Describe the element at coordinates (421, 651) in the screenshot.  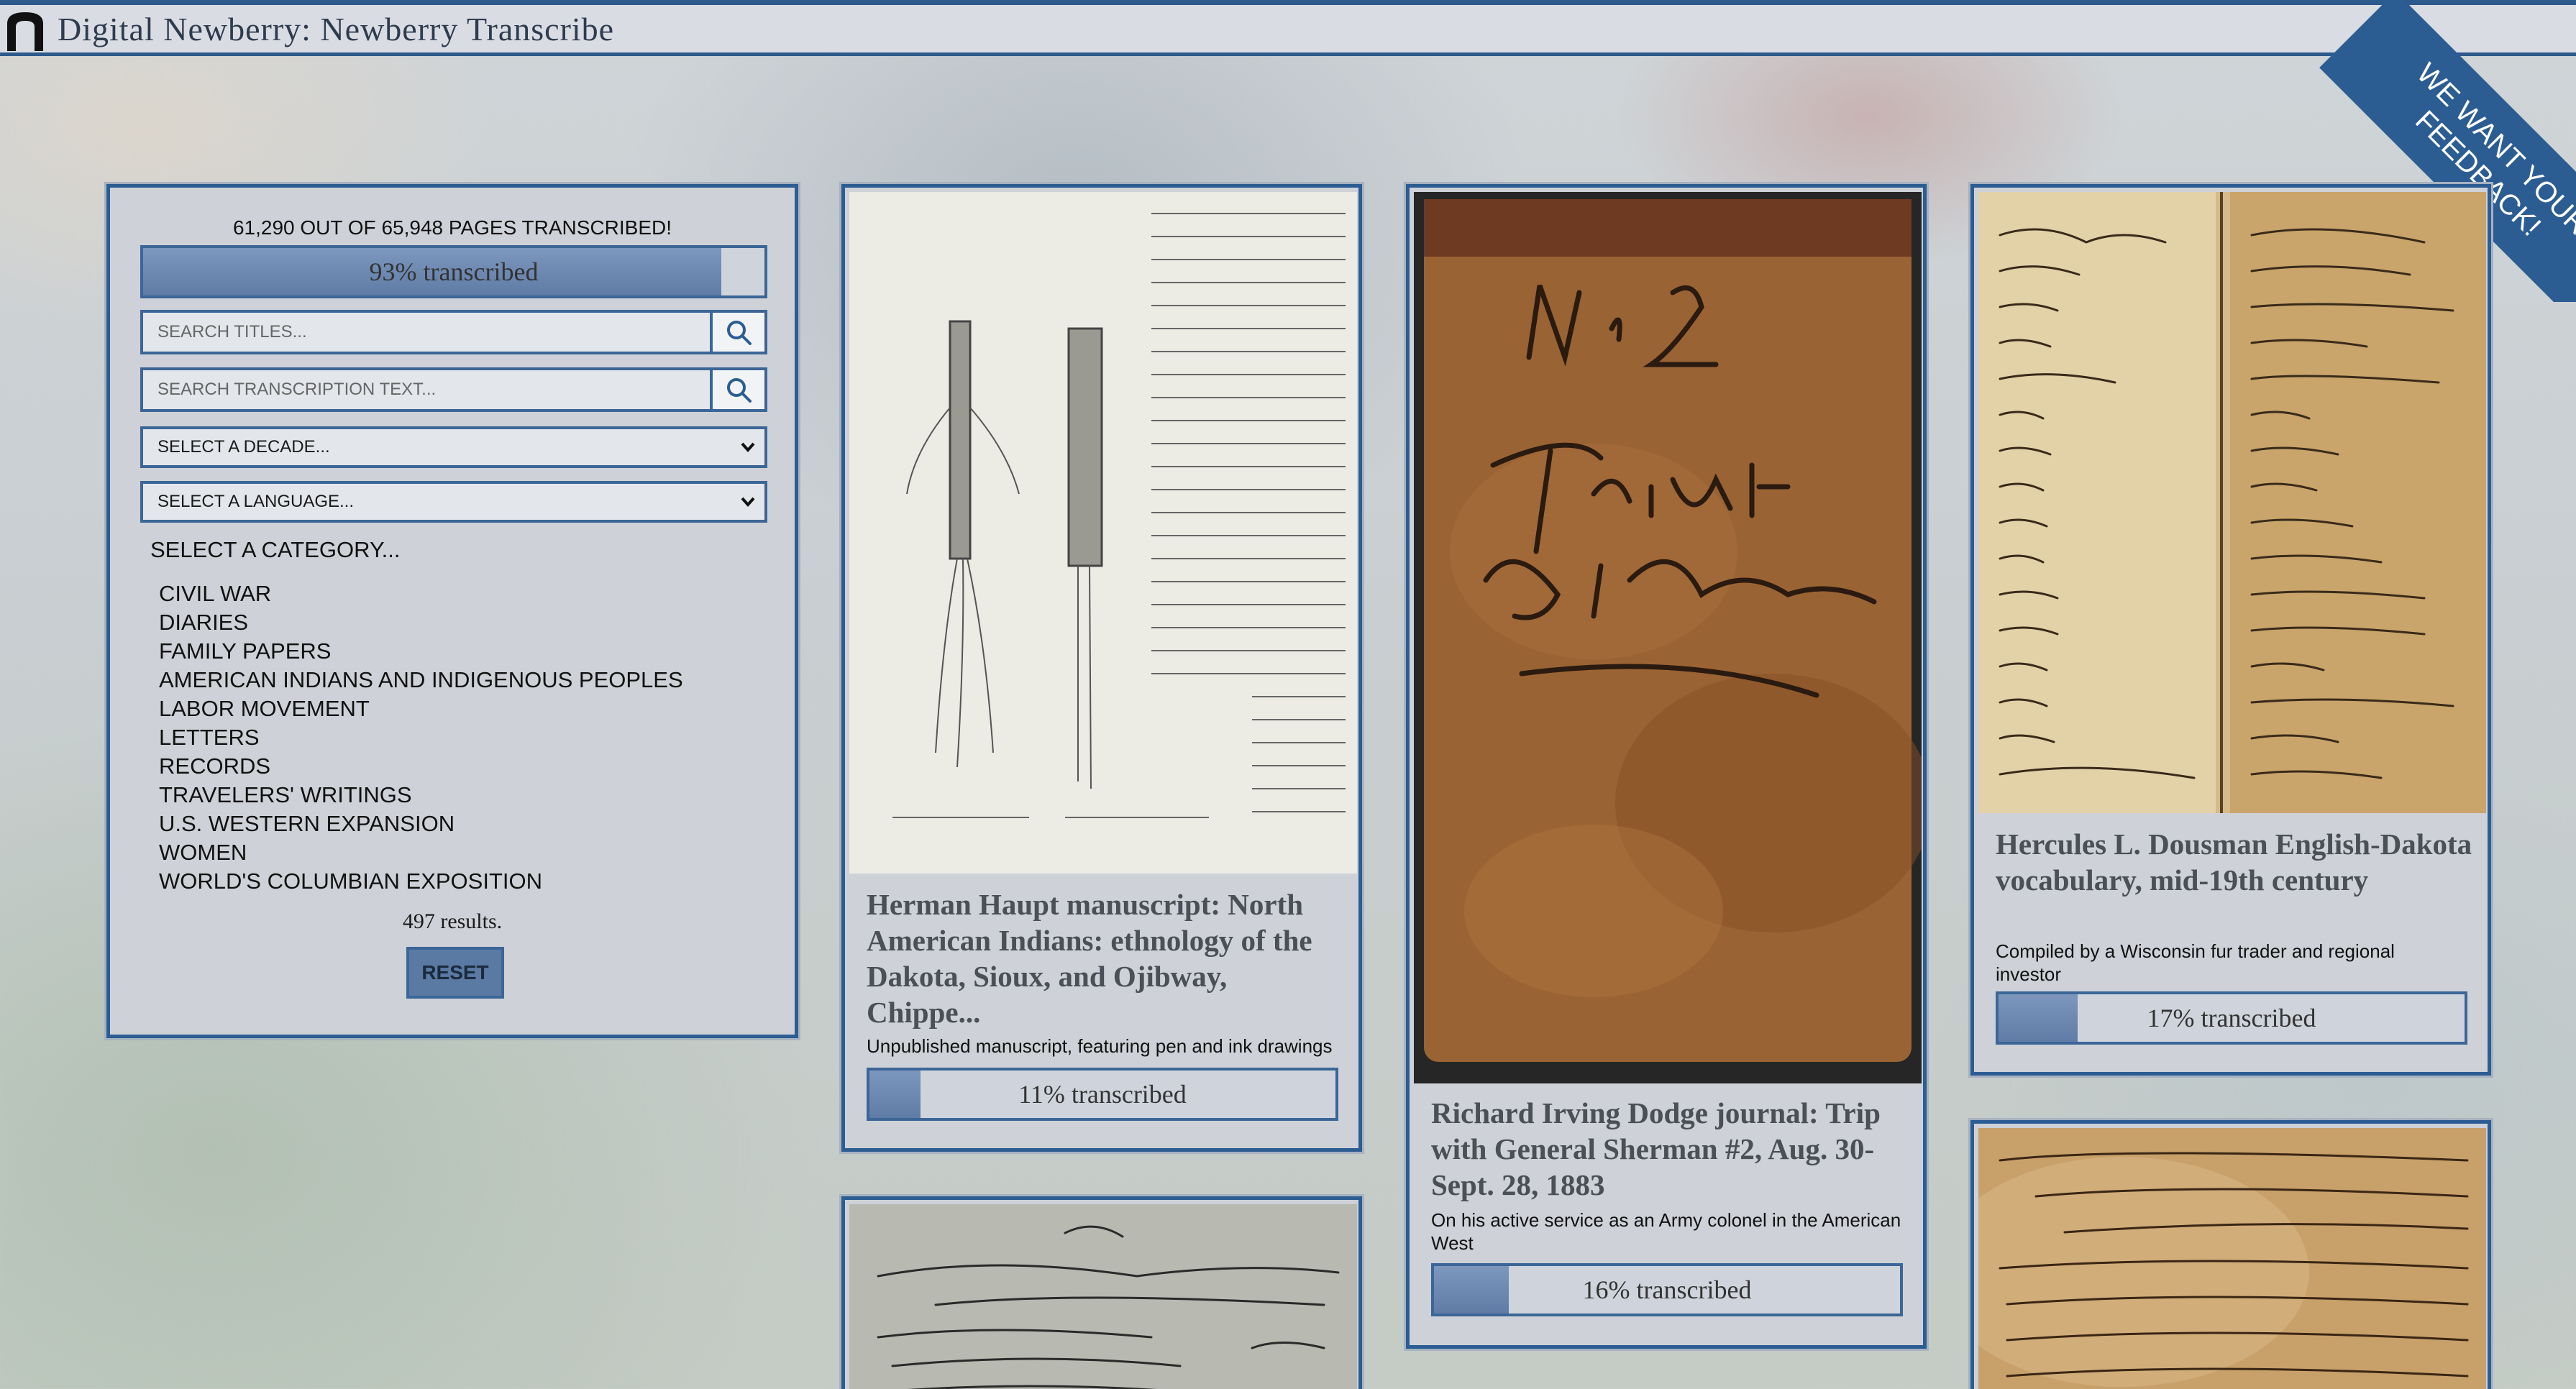
I see `category-item: FAMILY PAPERS` at that location.